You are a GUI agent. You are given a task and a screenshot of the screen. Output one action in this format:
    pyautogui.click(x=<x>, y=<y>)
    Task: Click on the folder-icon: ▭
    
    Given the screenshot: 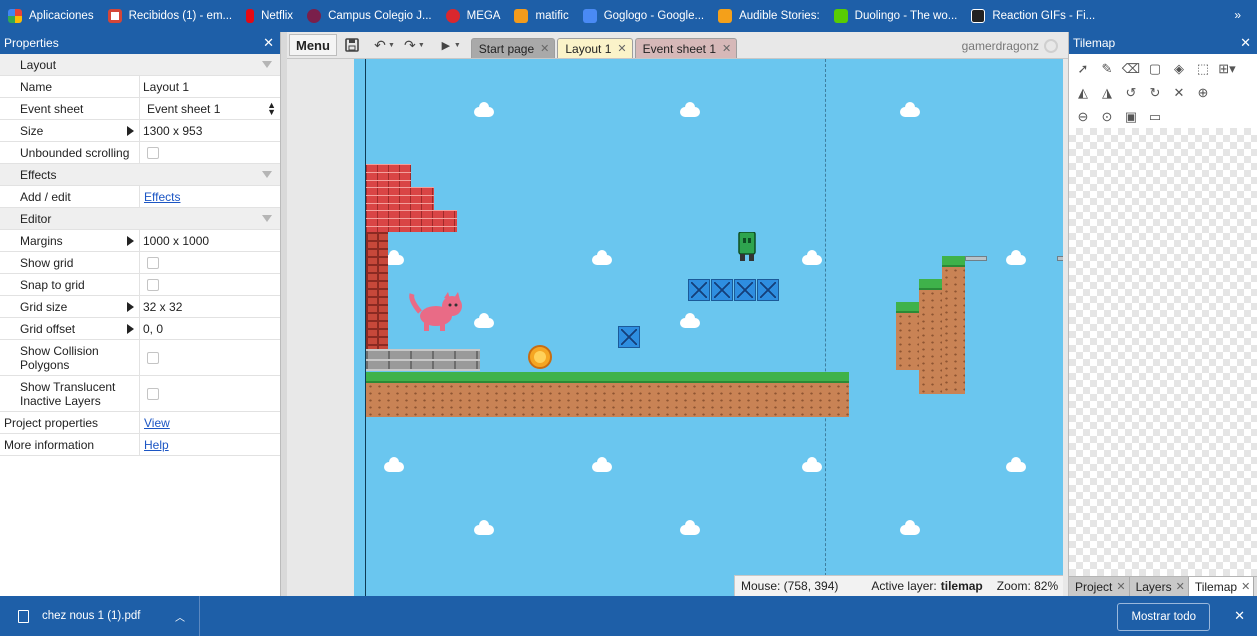 What is the action you would take?
    pyautogui.click(x=1155, y=117)
    